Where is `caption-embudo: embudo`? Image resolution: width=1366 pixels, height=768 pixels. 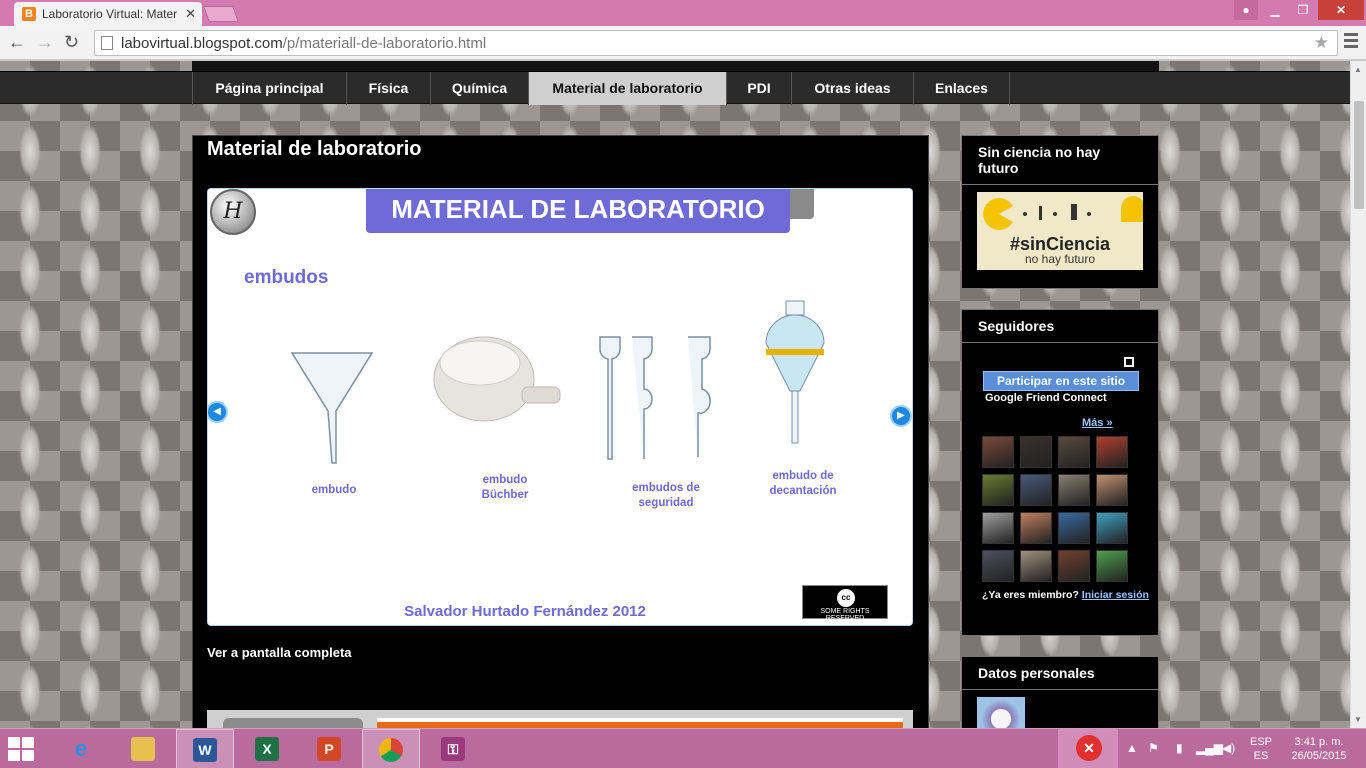
caption-embudo: embudo is located at coordinates (334, 490).